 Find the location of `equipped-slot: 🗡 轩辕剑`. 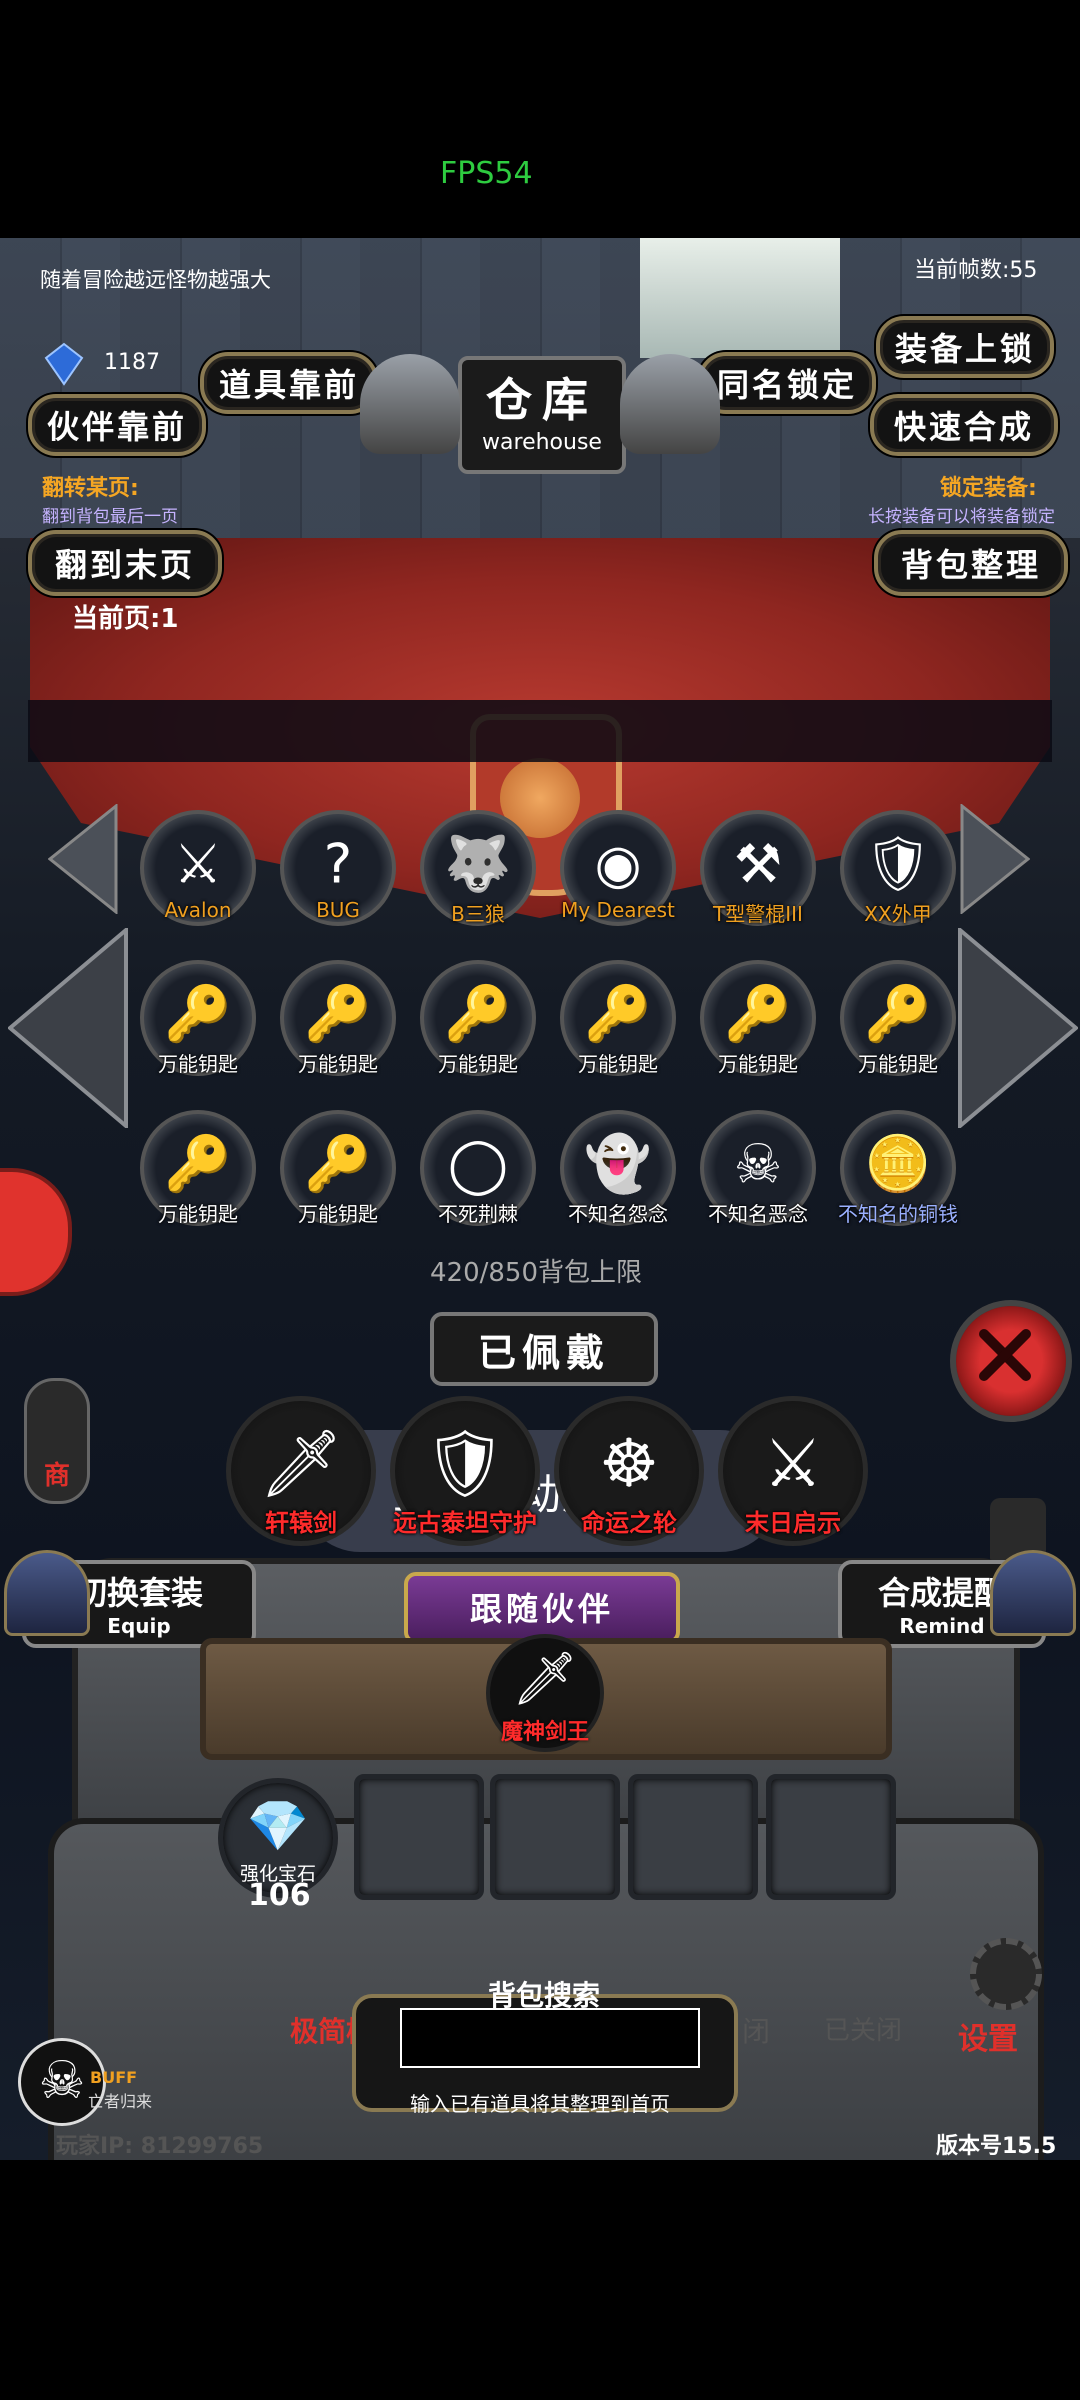

equipped-slot: 🗡 轩辕剑 is located at coordinates (301, 1471).